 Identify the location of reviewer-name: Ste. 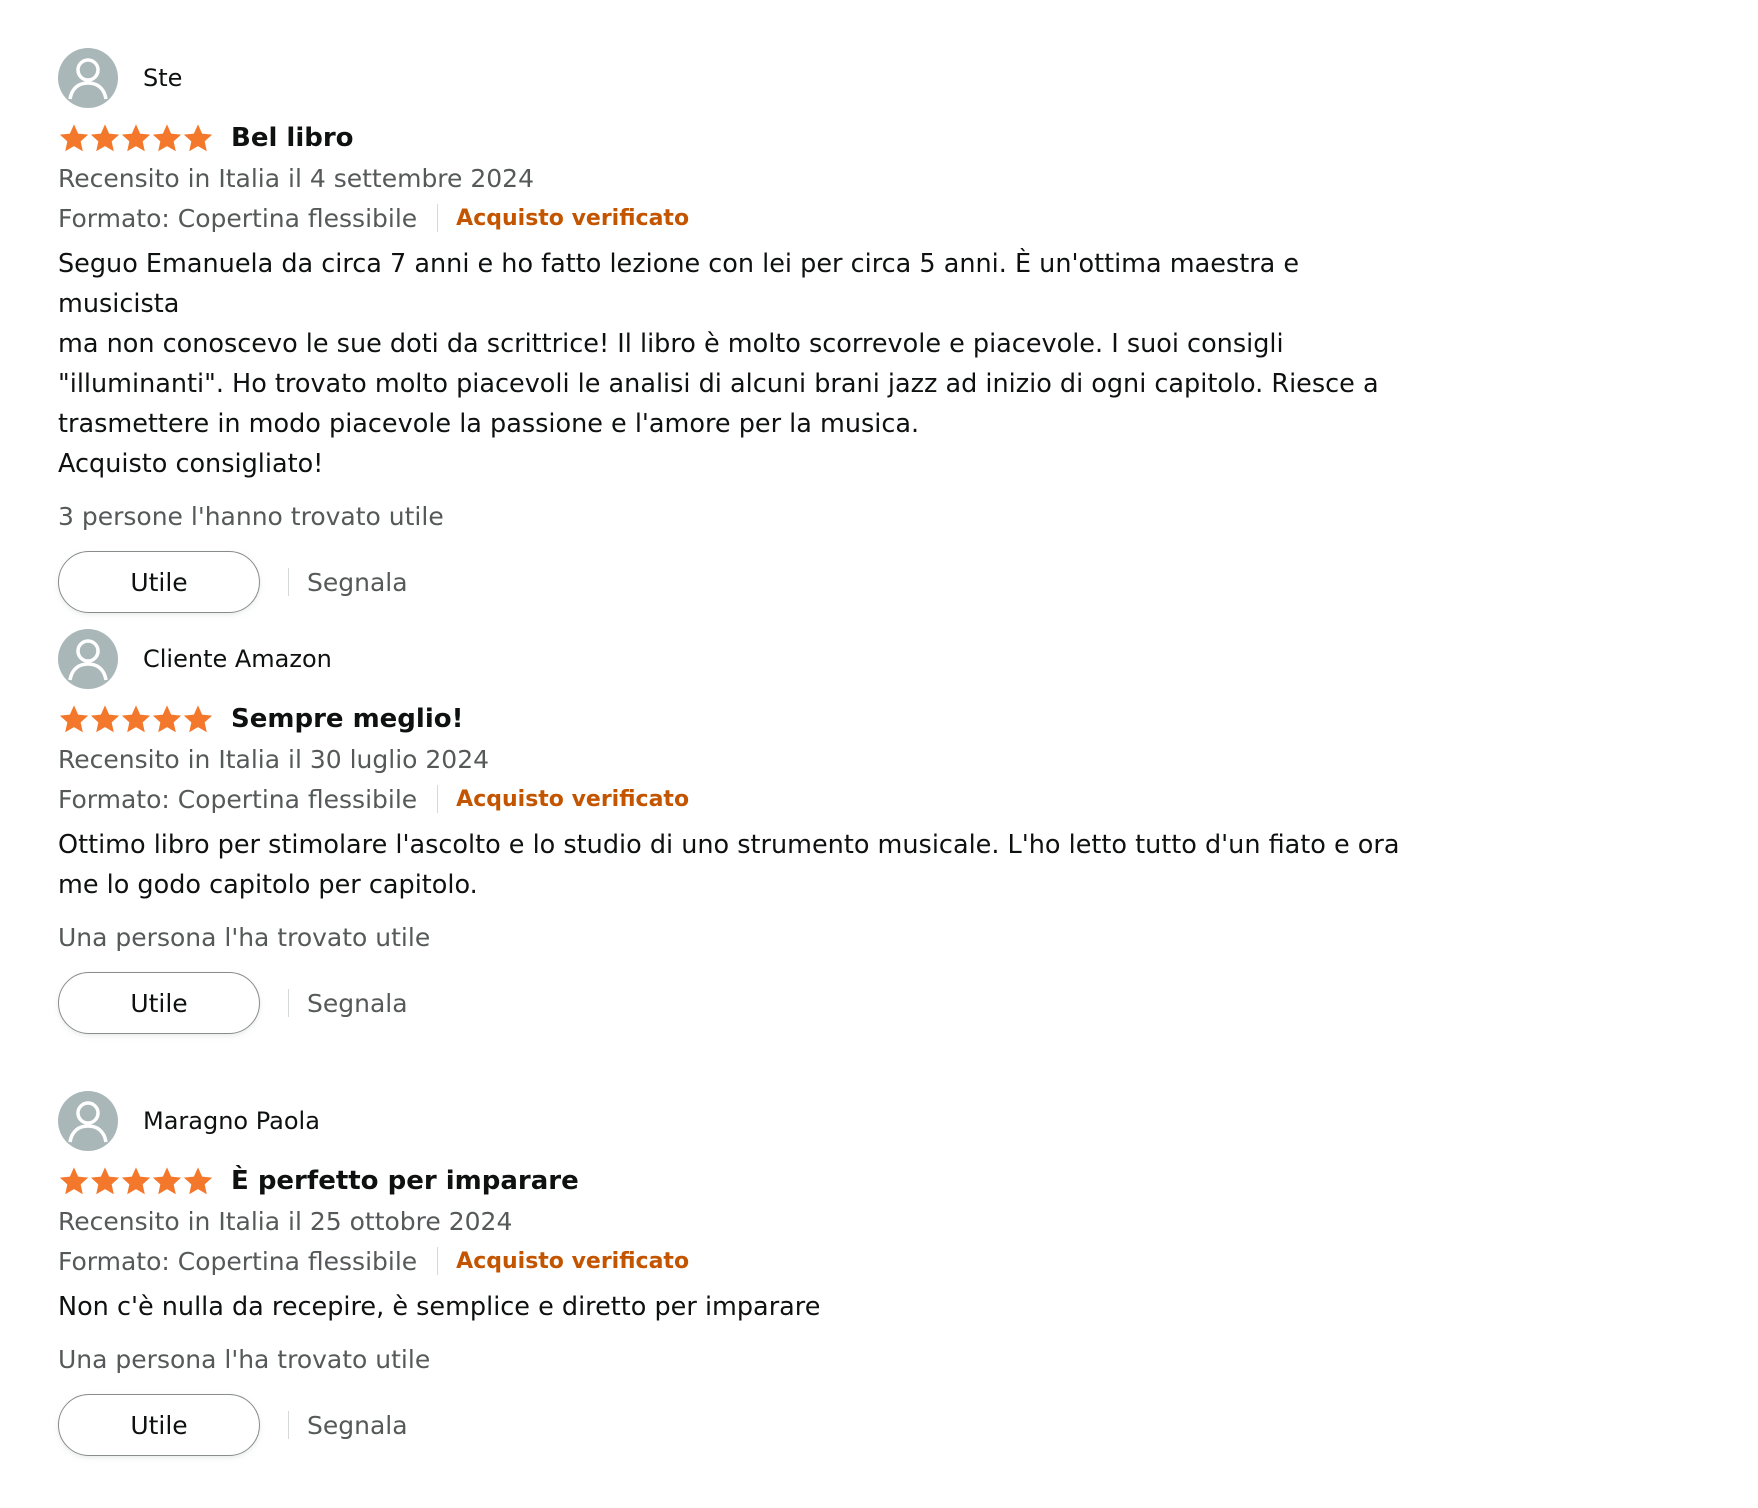
(162, 78).